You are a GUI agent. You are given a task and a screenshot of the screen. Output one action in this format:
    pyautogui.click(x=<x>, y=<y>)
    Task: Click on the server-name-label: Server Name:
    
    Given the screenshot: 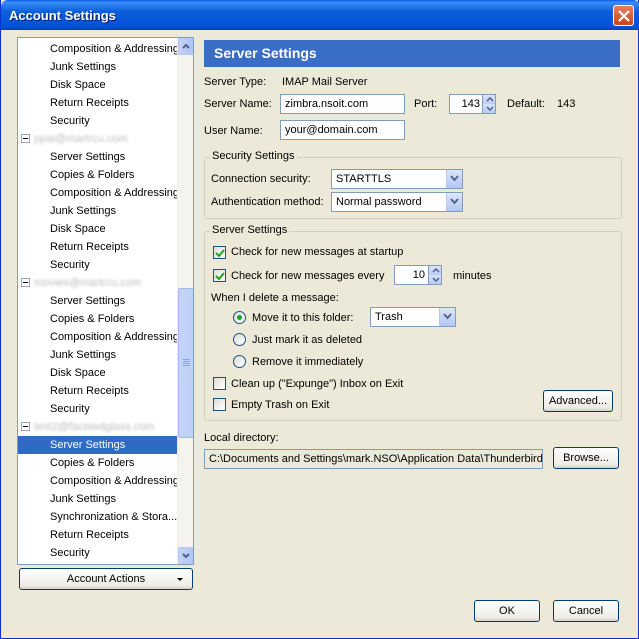 What is the action you would take?
    pyautogui.click(x=238, y=104)
    